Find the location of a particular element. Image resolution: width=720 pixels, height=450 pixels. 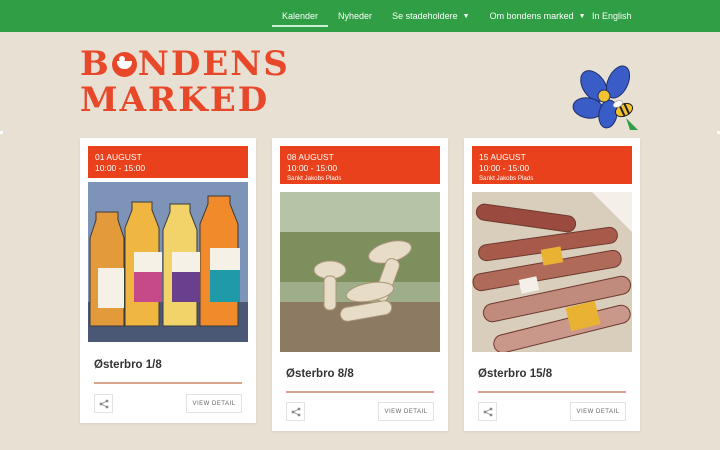

event-title: Østerbro 1/8 is located at coordinates (128, 365).